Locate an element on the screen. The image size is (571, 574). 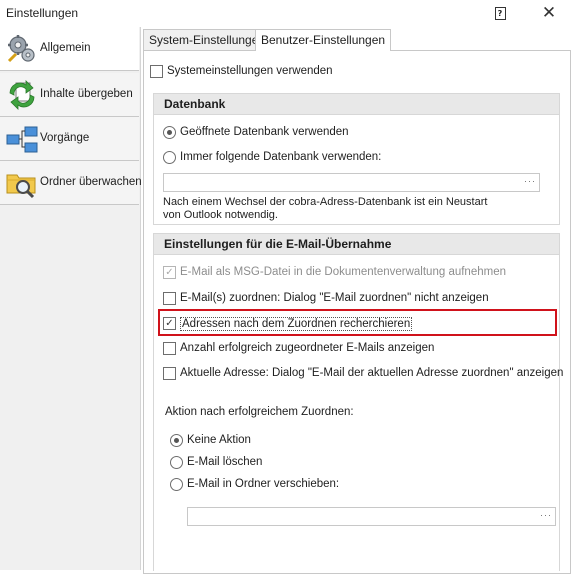
sidebar-item-label: Ordner überwachen is located at coordinates (91, 182).